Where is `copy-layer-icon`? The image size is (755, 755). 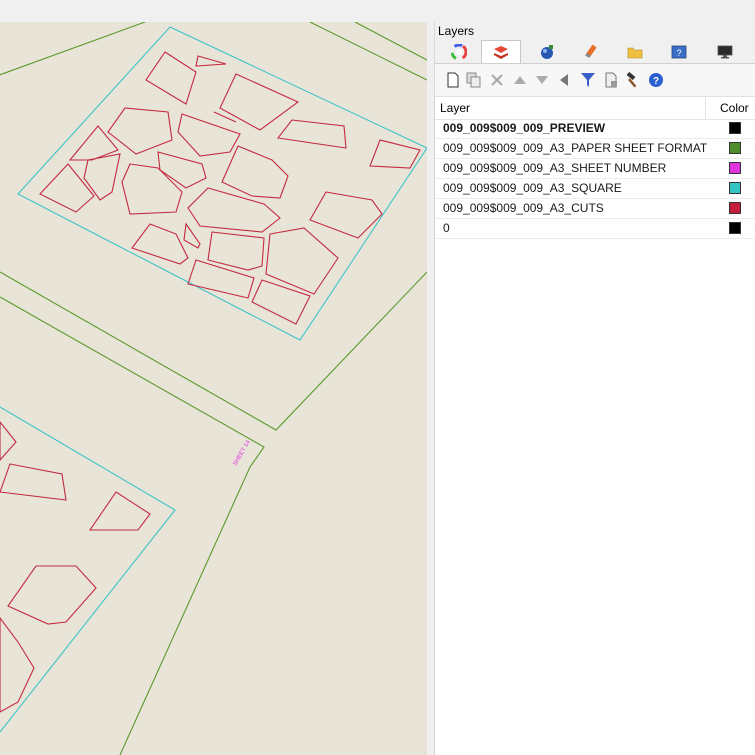
copy-layer-icon is located at coordinates (611, 80).